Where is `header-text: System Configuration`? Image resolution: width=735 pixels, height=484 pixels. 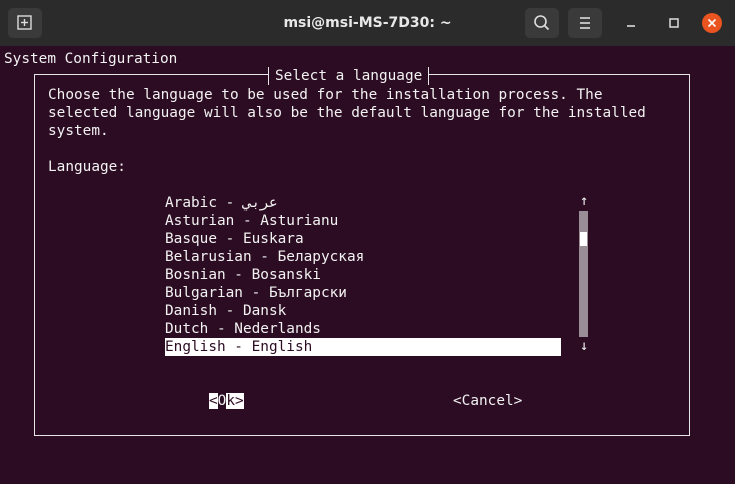
header-text: System Configuration is located at coordinates (91, 59).